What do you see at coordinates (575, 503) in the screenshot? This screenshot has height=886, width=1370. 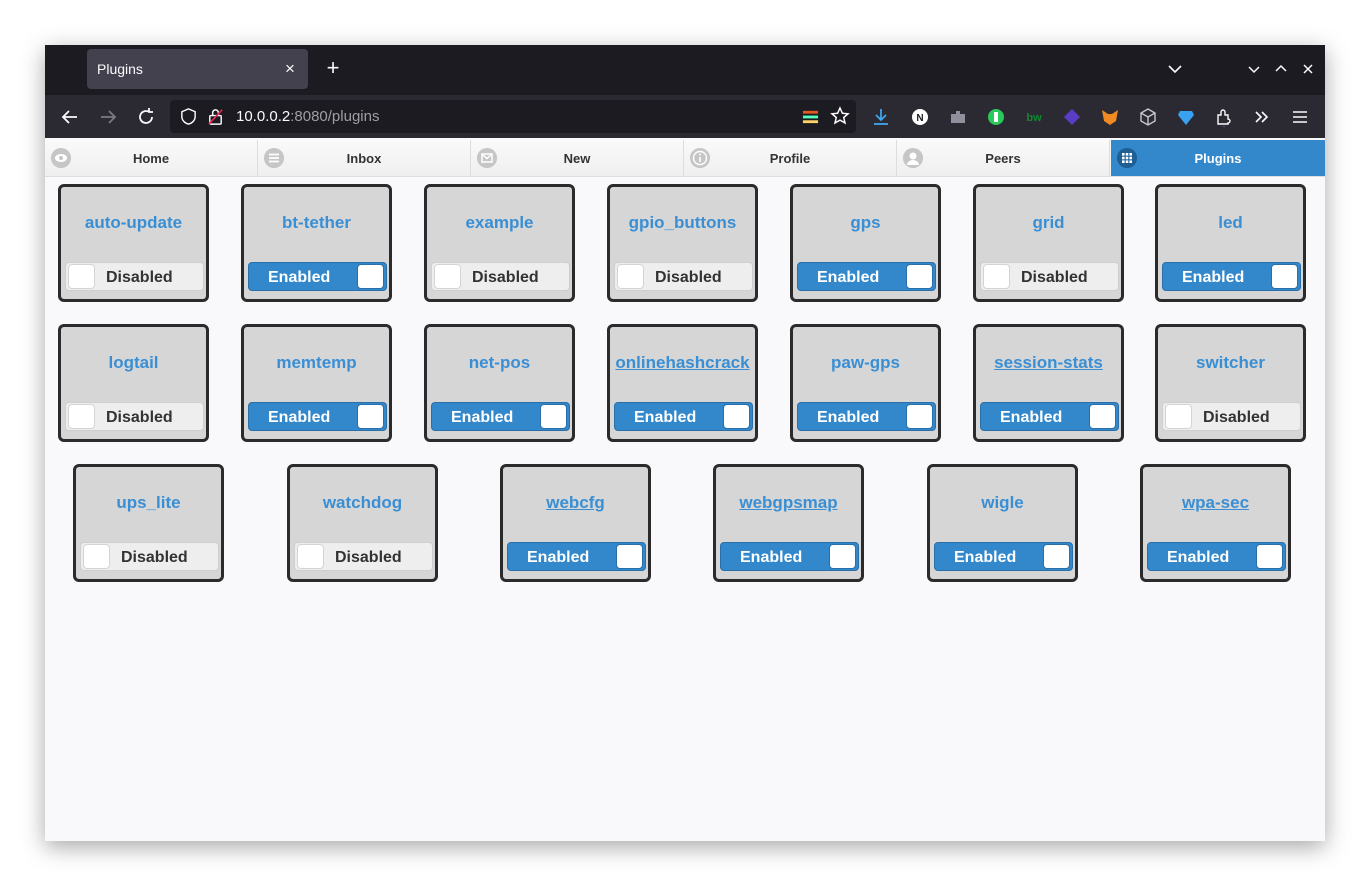 I see `plugin-name-link: webcfg` at bounding box center [575, 503].